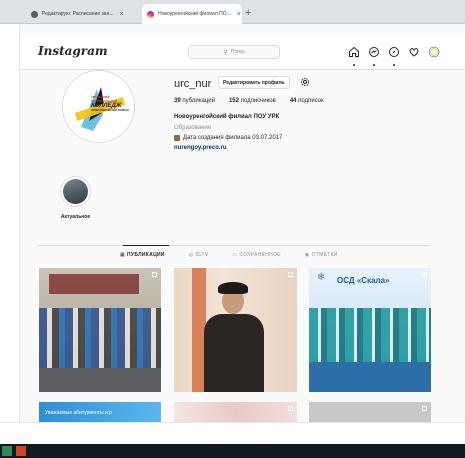 The width and height of the screenshot is (465, 458). Describe the element at coordinates (191, 255) in the screenshot. I see `igtv-icon: ◎` at that location.